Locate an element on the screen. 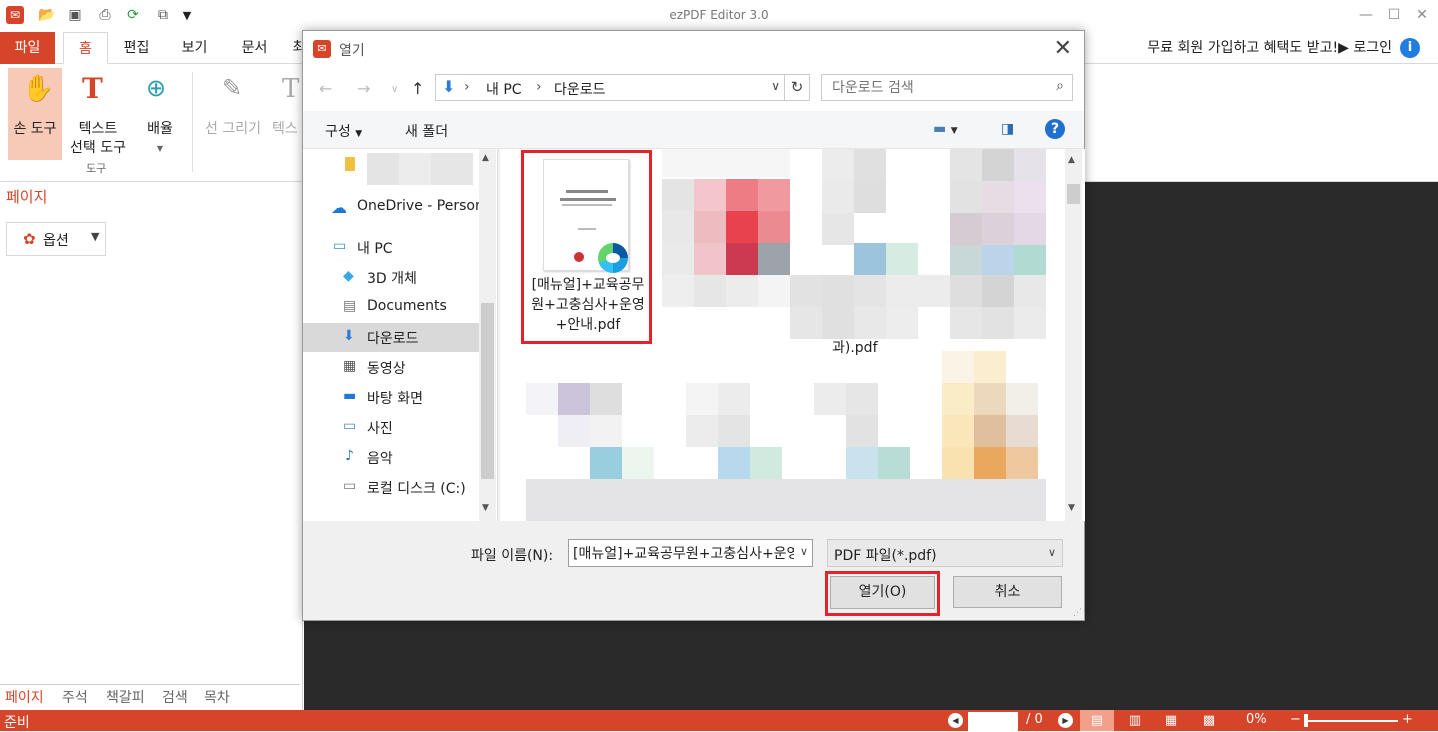 This screenshot has width=1438, height=732. draw-line-label: 선 그리기 is located at coordinates (233, 129).